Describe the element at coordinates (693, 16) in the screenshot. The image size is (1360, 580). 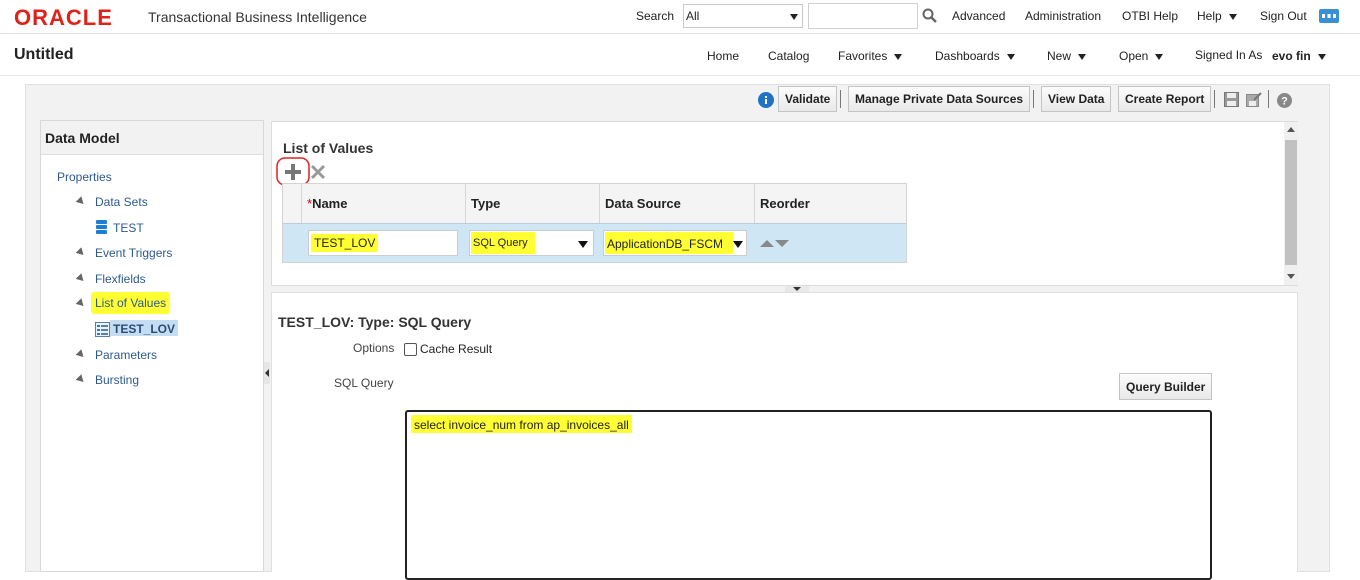
I see `search-scope-value: All` at that location.